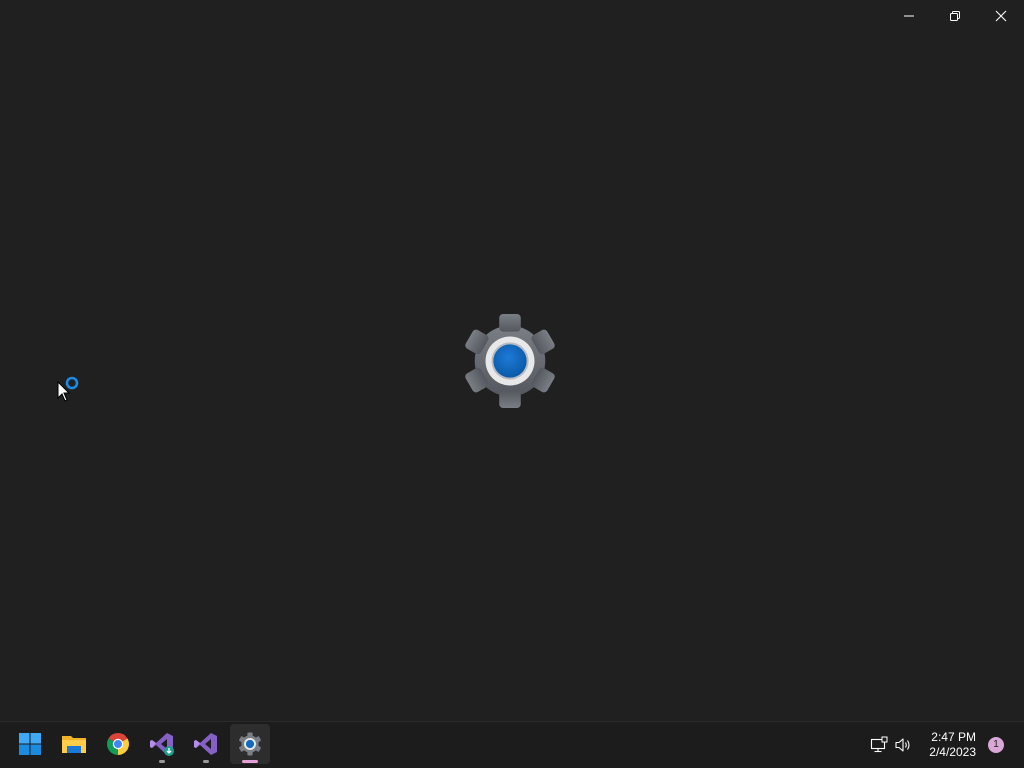  What do you see at coordinates (512, 744) in the screenshot?
I see `taskbar: 2:47 PM 2/4/2023 1` at bounding box center [512, 744].